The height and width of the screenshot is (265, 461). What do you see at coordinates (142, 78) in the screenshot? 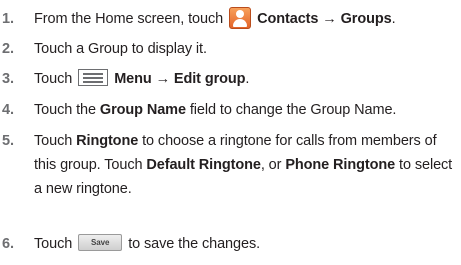
I see `step-text: Touch Menu → Edit group.` at bounding box center [142, 78].